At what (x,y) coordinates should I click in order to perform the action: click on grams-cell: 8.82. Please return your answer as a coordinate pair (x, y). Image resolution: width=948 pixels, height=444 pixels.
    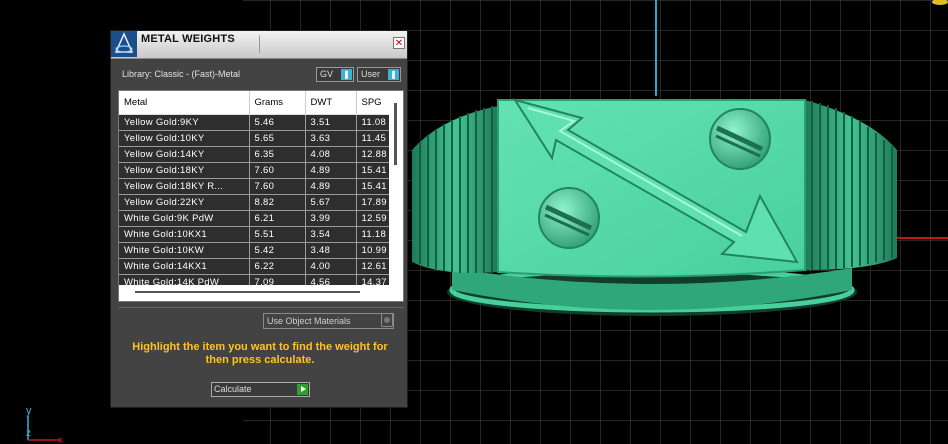
    Looking at the image, I should click on (277, 202).